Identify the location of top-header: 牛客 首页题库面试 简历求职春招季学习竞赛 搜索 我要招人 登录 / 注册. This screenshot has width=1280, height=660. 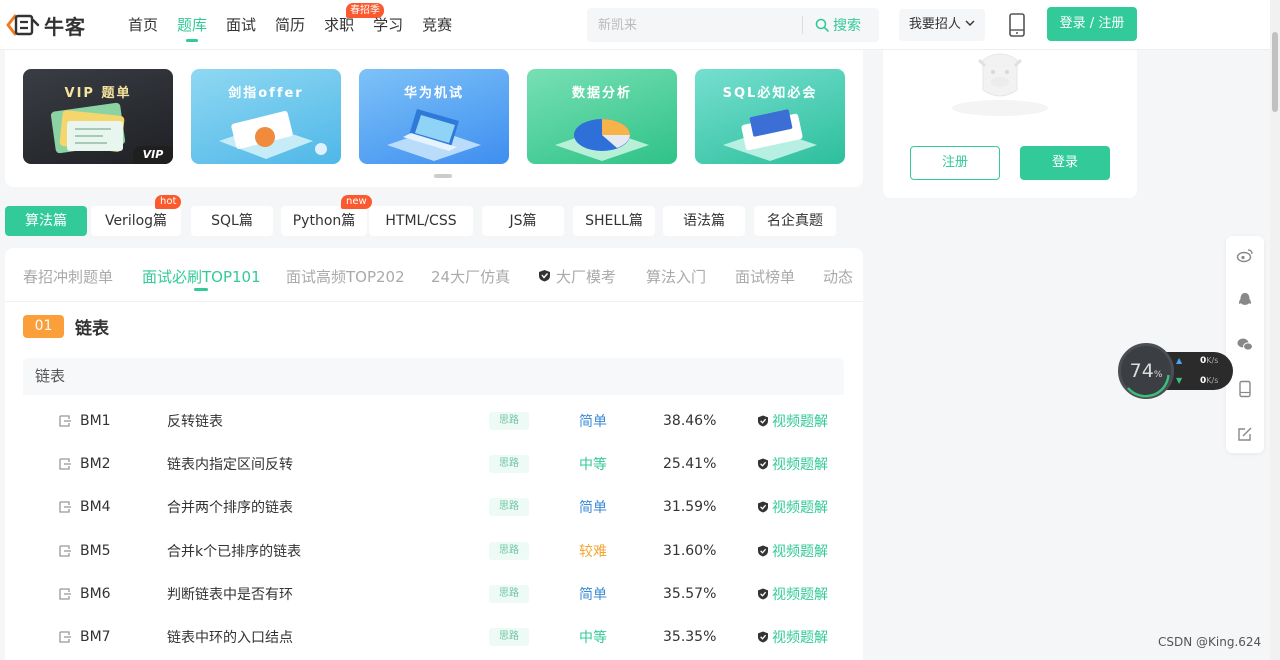
(635, 25).